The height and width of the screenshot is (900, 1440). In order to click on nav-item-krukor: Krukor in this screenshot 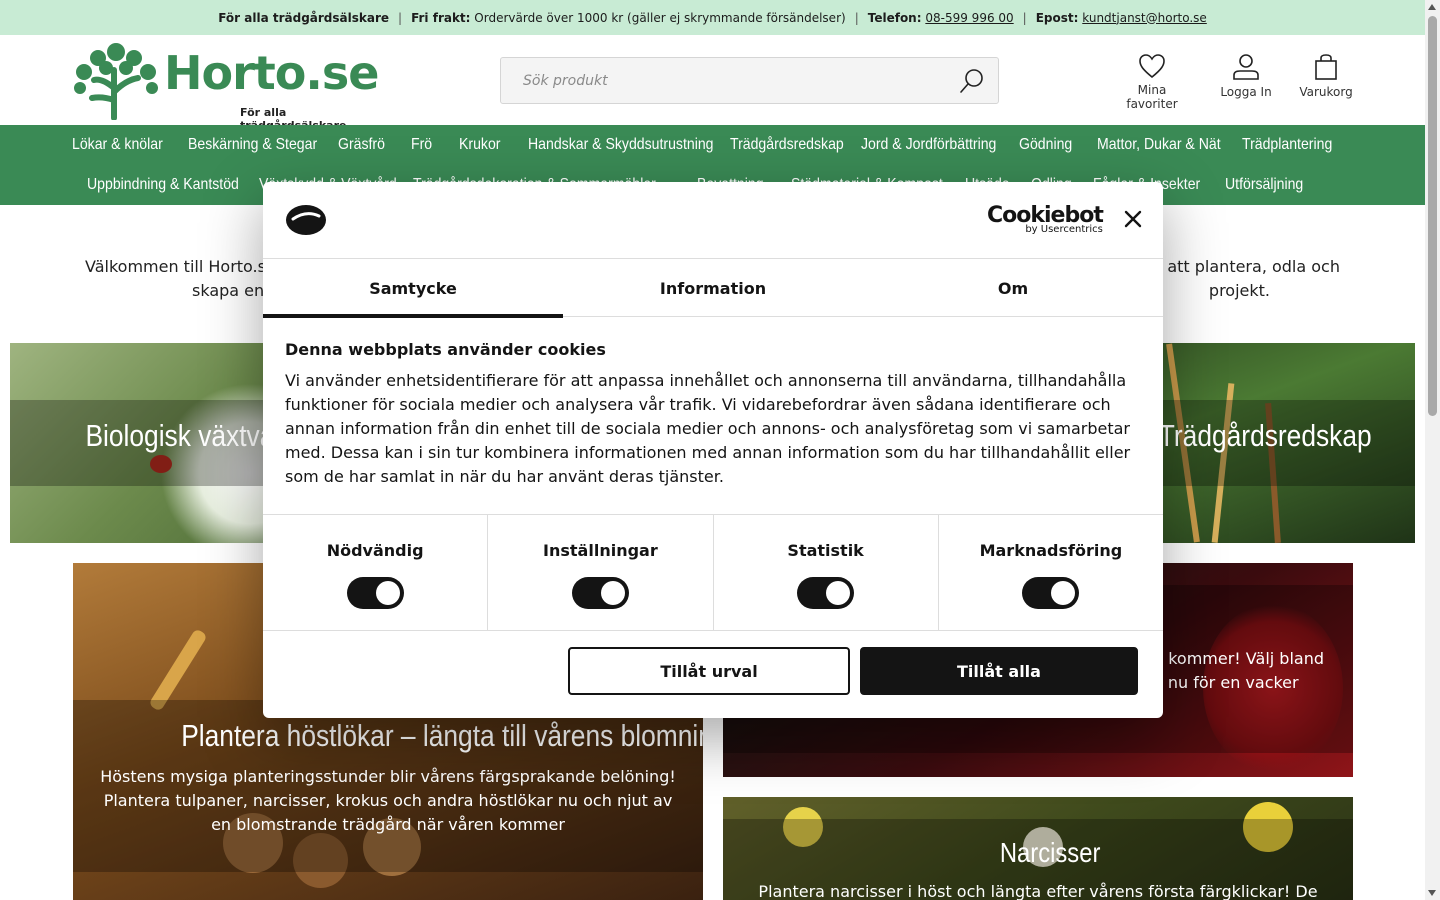, I will do `click(487, 145)`.